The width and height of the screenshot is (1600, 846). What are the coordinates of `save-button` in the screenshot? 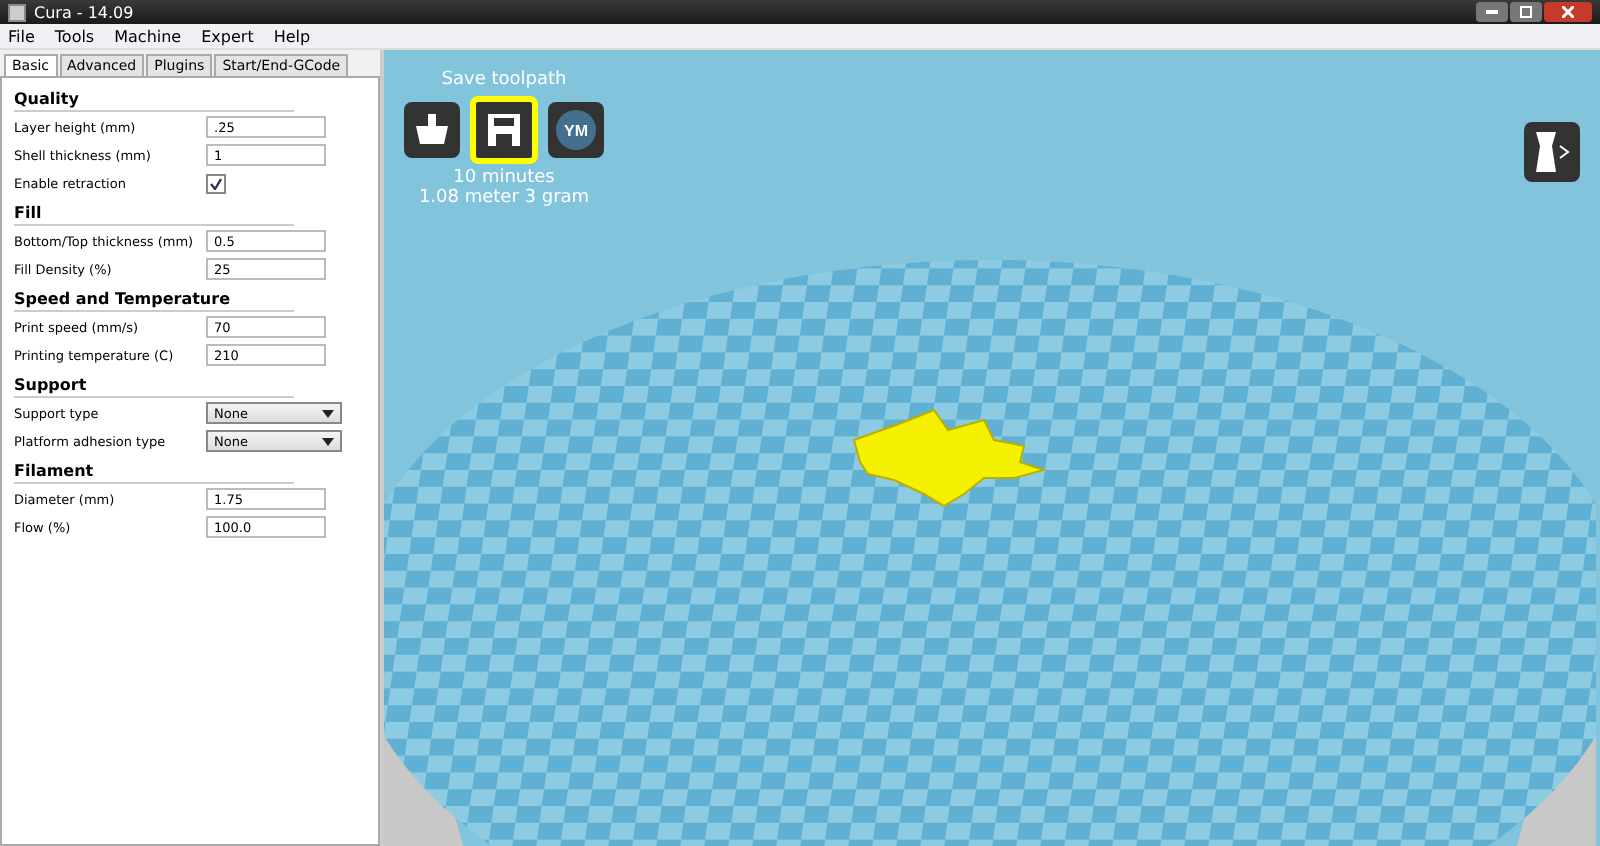 It's located at (504, 130).